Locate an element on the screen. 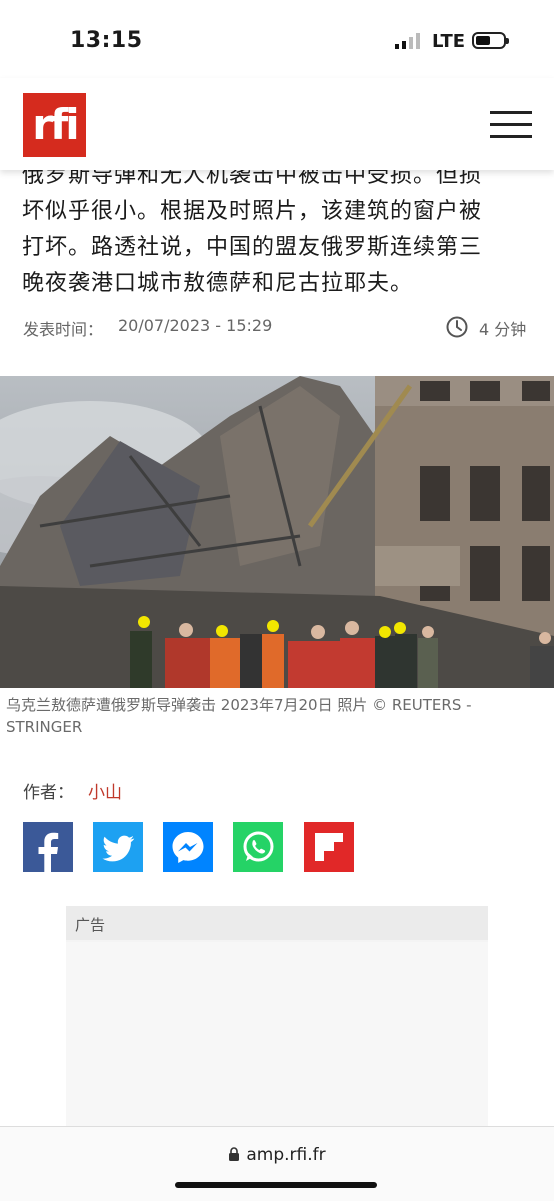 Image resolution: width=554 pixels, height=1201 pixels. twitter-icon is located at coordinates (118, 847).